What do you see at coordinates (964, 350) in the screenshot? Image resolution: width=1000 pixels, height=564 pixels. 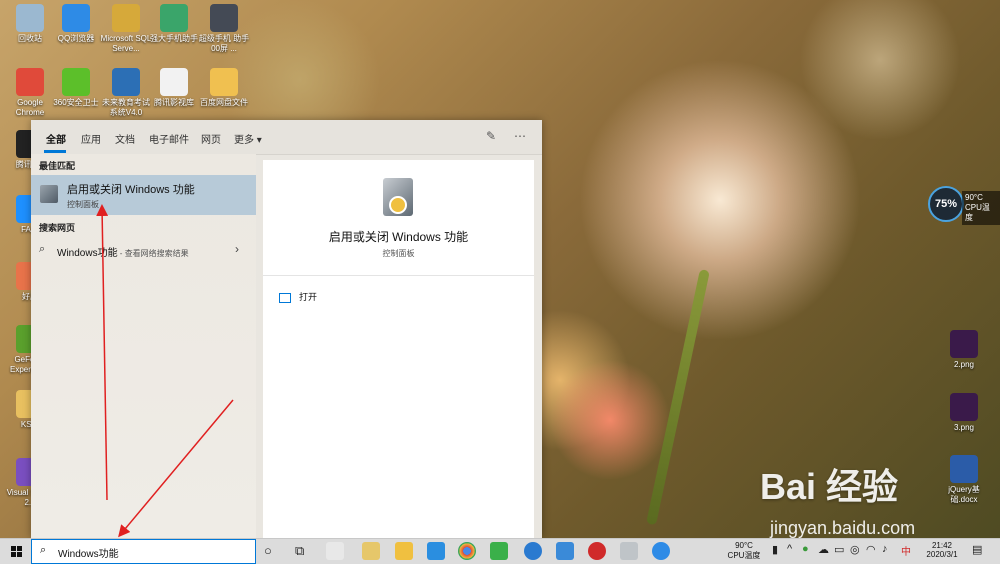 I see `desktop-file-icon: 2.png` at bounding box center [964, 350].